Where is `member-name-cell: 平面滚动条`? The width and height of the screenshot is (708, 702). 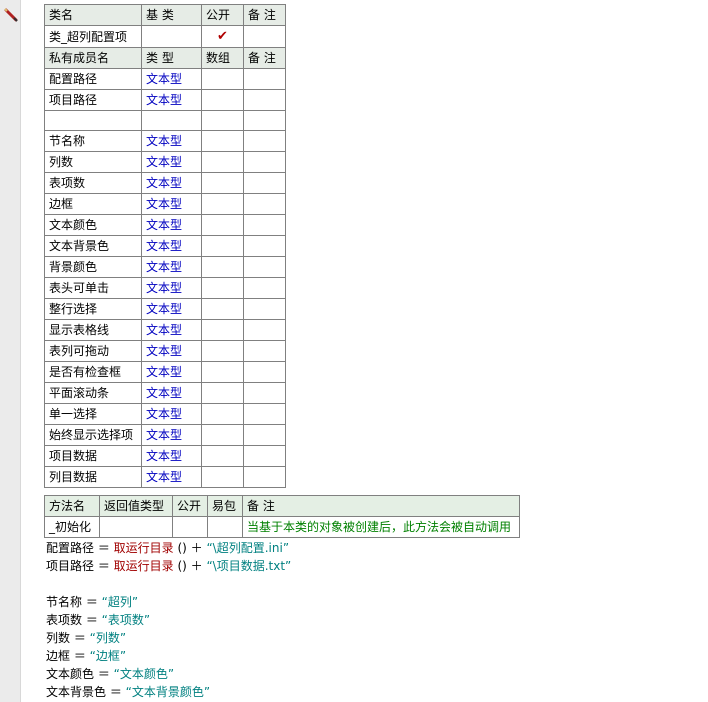 member-name-cell: 平面滚动条 is located at coordinates (93, 393).